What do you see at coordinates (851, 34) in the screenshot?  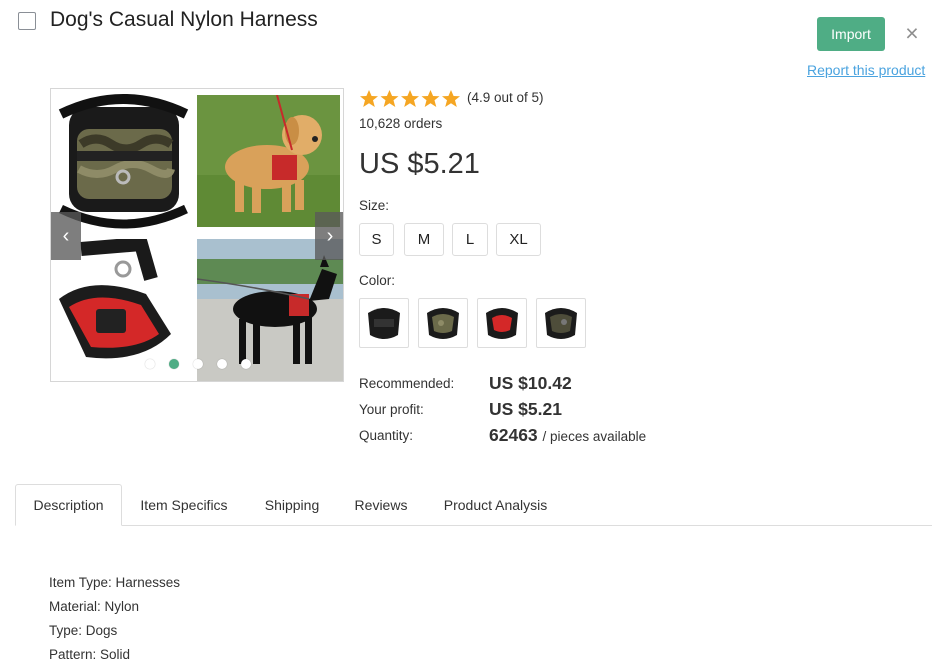 I see `import-button: Import` at bounding box center [851, 34].